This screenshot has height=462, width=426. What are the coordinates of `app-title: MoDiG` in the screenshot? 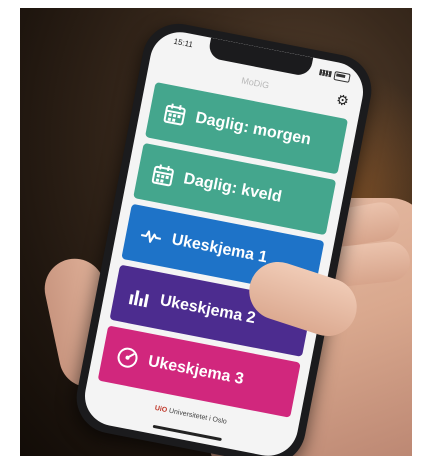 It's located at (255, 83).